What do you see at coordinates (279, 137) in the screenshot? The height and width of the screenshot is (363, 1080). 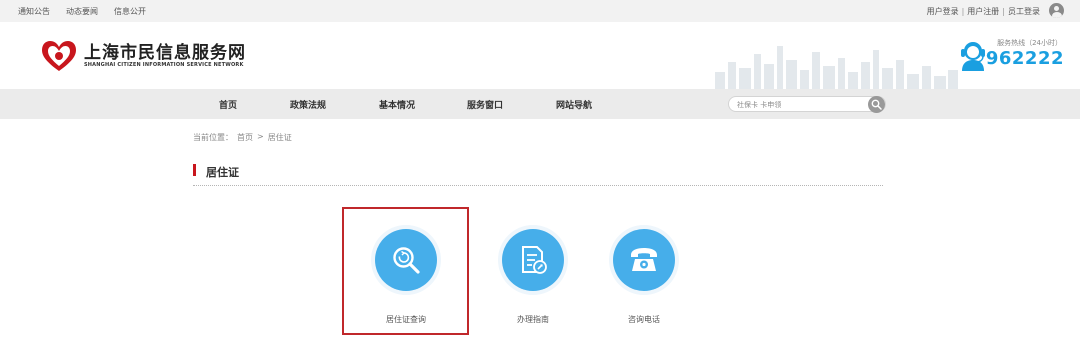 I see `breadcrumb-current: 居住证` at bounding box center [279, 137].